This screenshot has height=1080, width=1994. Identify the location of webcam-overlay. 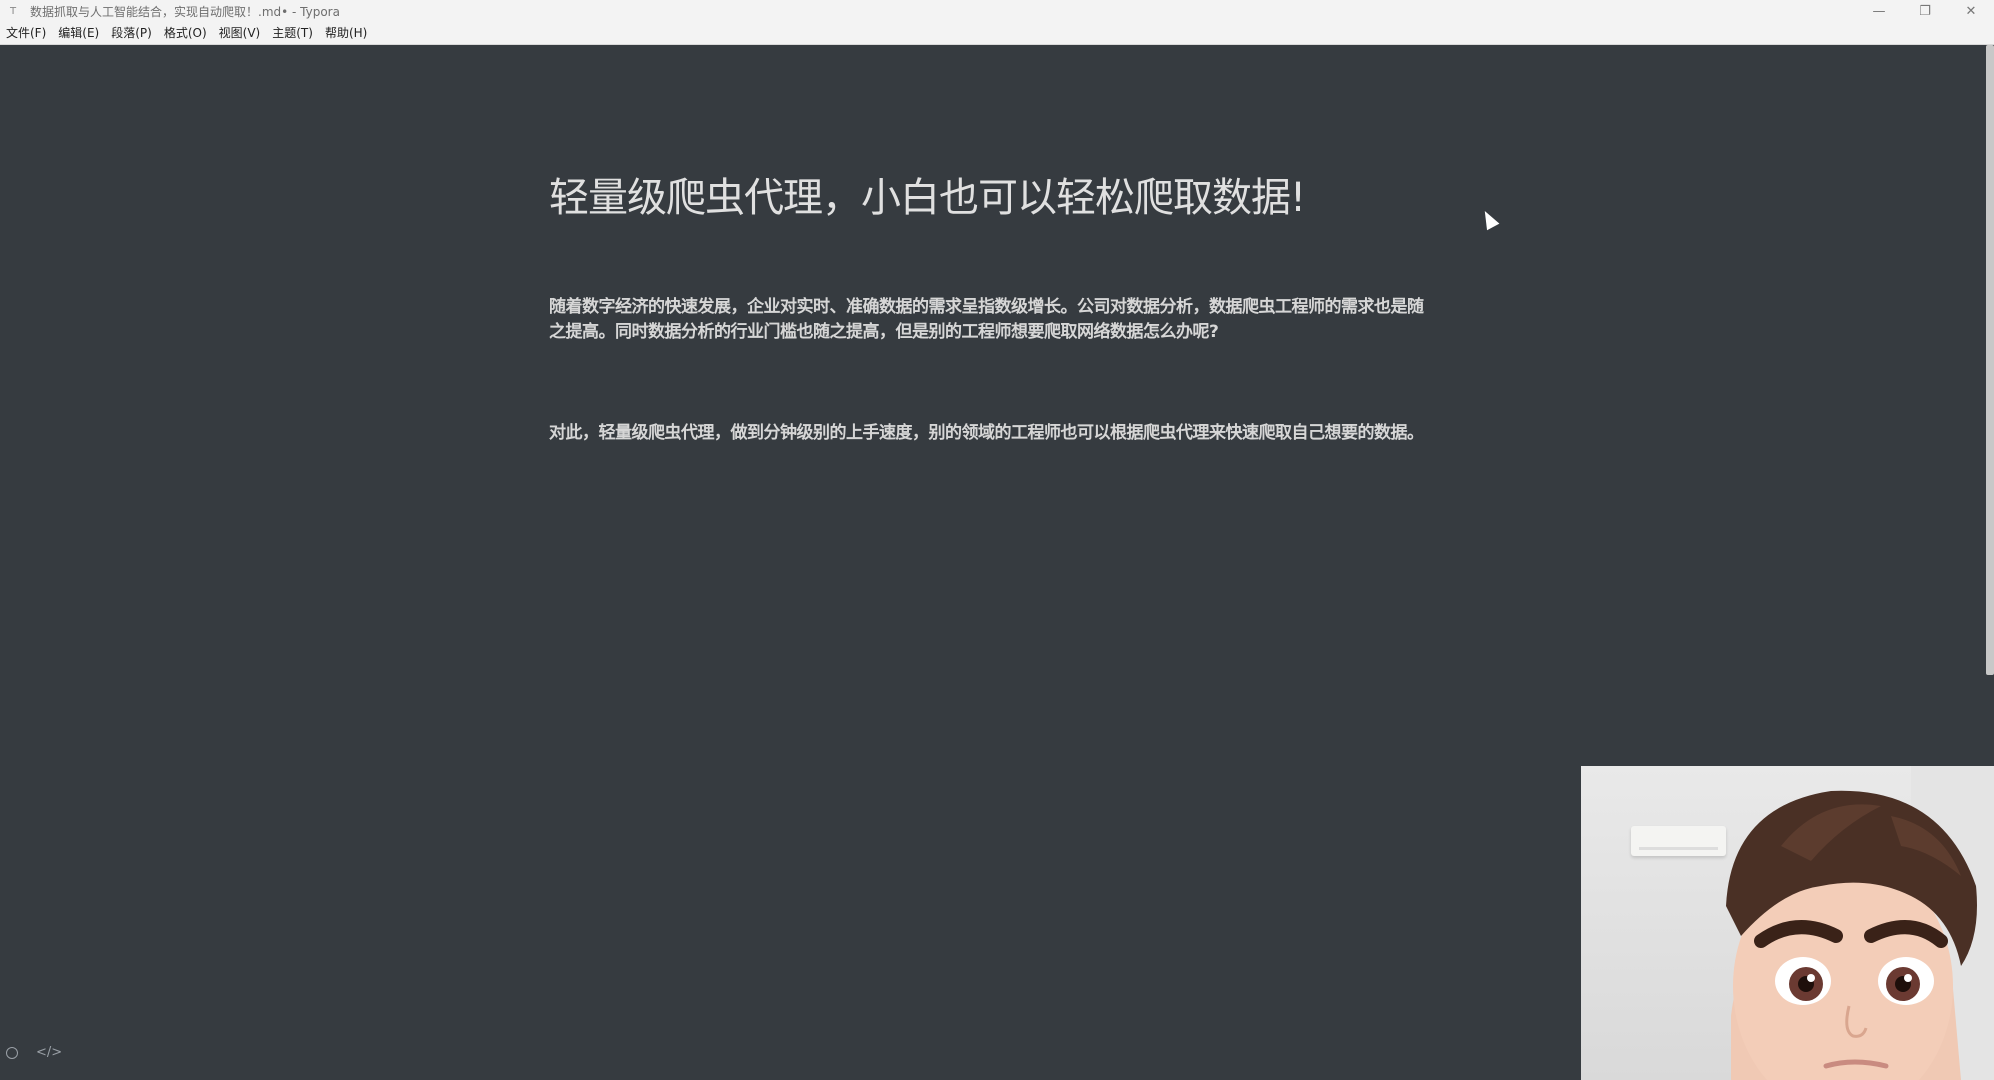
(1787, 923).